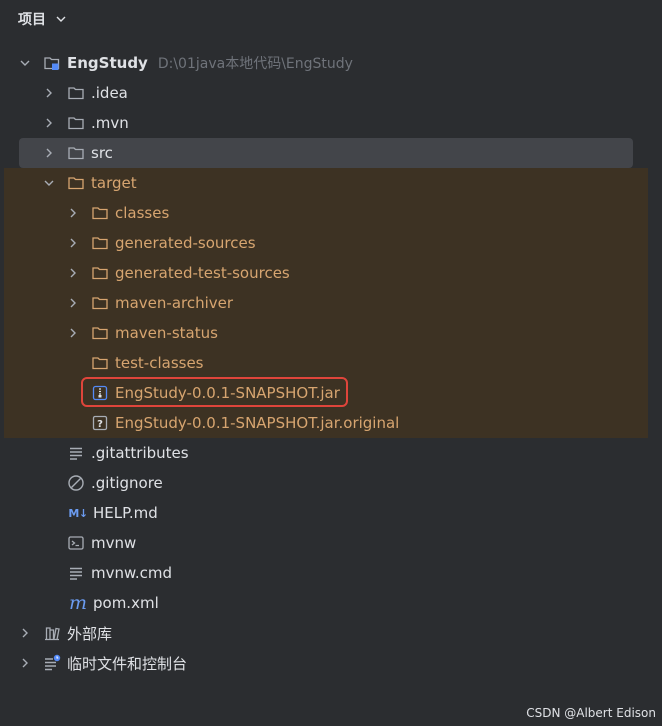 The width and height of the screenshot is (662, 726). Describe the element at coordinates (331, 213) in the screenshot. I see `tree-item-classes: classes` at that location.